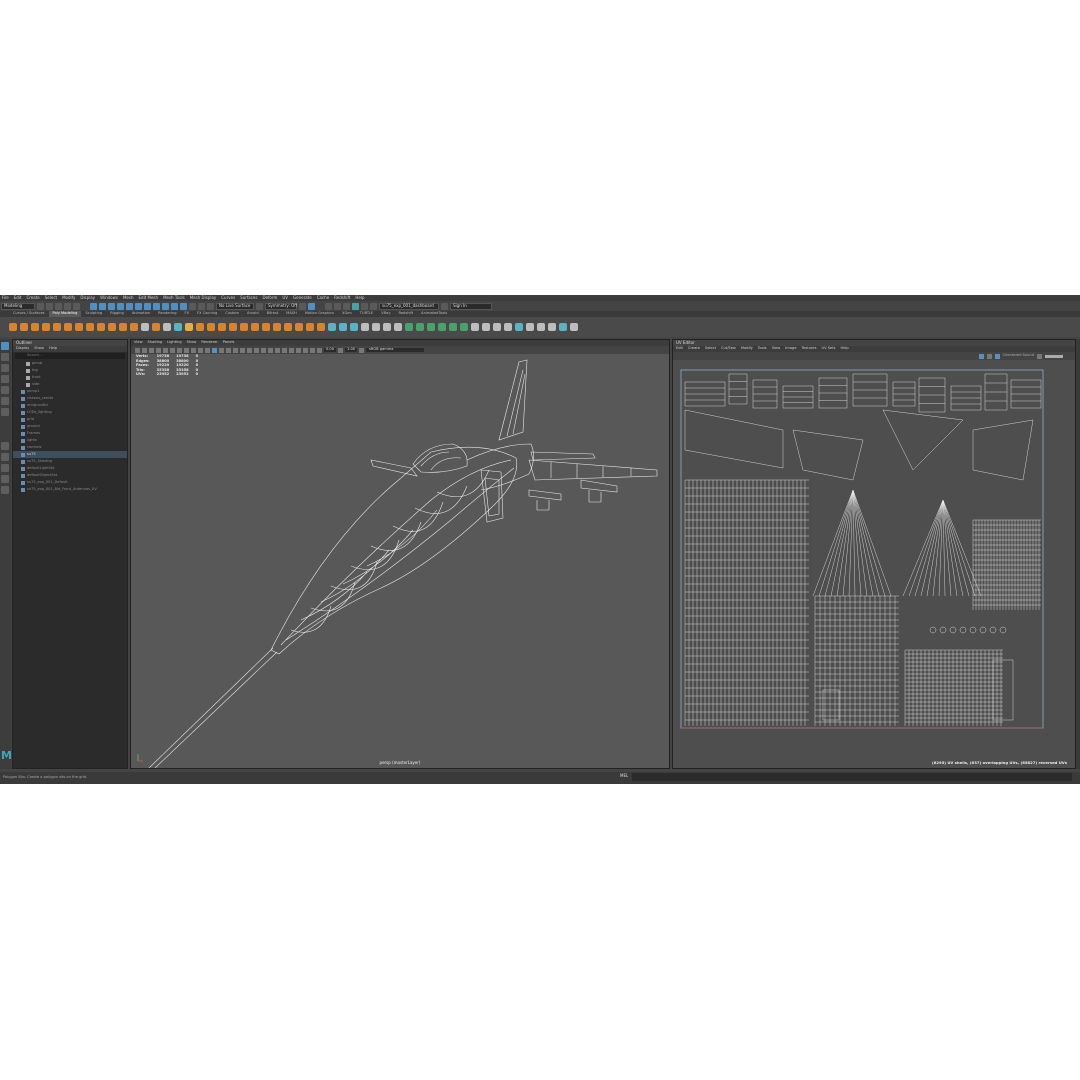 The height and width of the screenshot is (1080, 1080). What do you see at coordinates (200, 327) in the screenshot?
I see `extrude-icon` at bounding box center [200, 327].